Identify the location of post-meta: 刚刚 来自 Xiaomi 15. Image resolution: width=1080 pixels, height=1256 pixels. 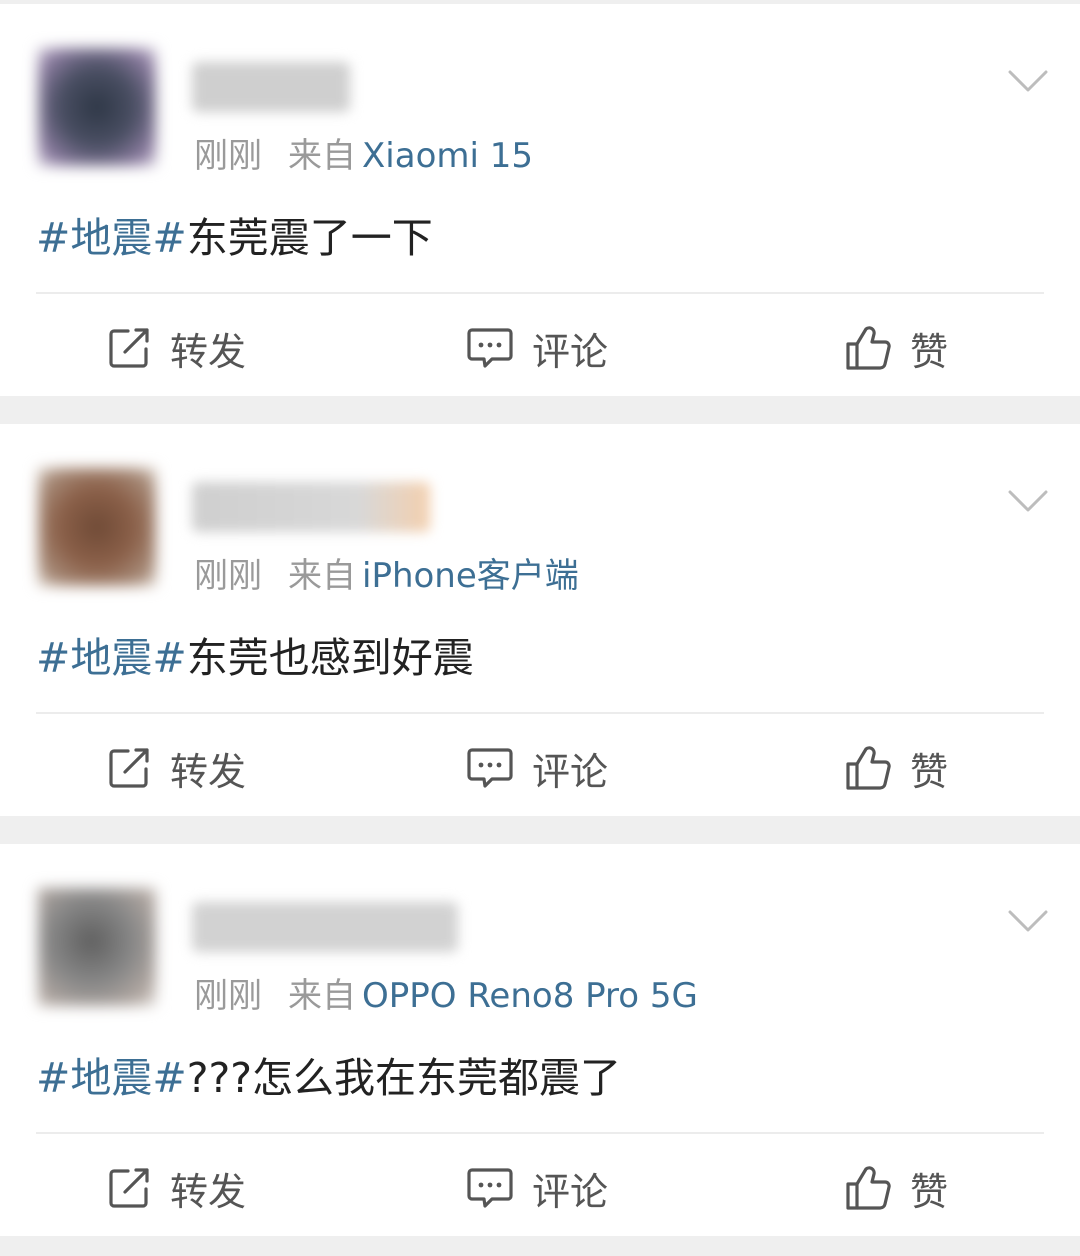
(363, 156).